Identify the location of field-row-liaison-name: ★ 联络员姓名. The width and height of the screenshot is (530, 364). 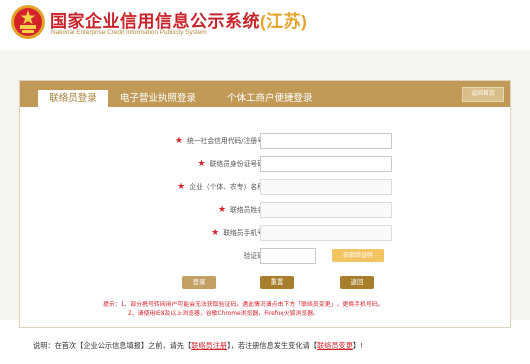
(265, 210).